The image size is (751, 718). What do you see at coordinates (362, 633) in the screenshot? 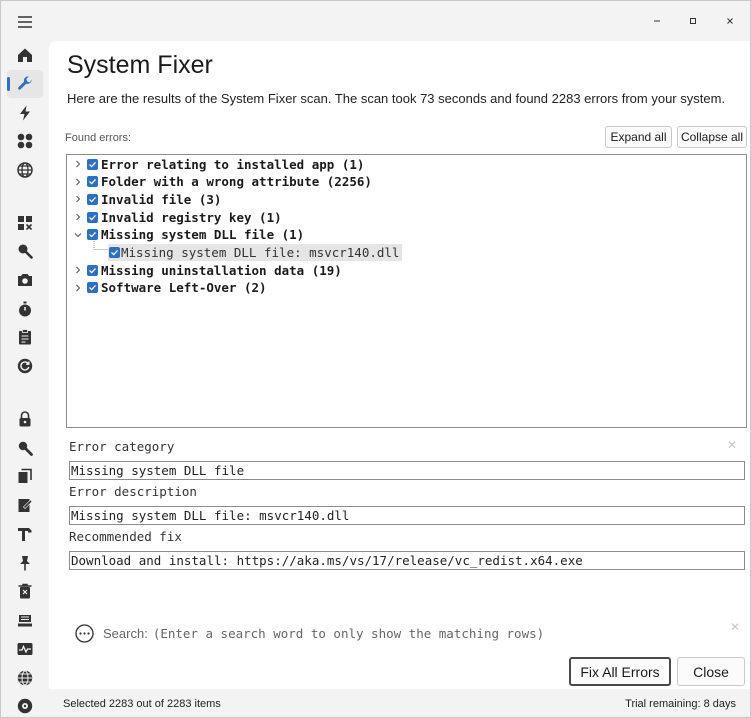
I see `search-input` at bounding box center [362, 633].